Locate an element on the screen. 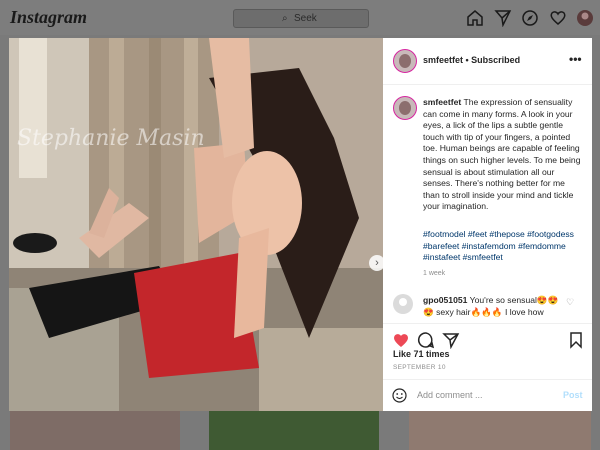 The image size is (600, 450). author-line: smfeetfet • Subscribed is located at coordinates (471, 60).